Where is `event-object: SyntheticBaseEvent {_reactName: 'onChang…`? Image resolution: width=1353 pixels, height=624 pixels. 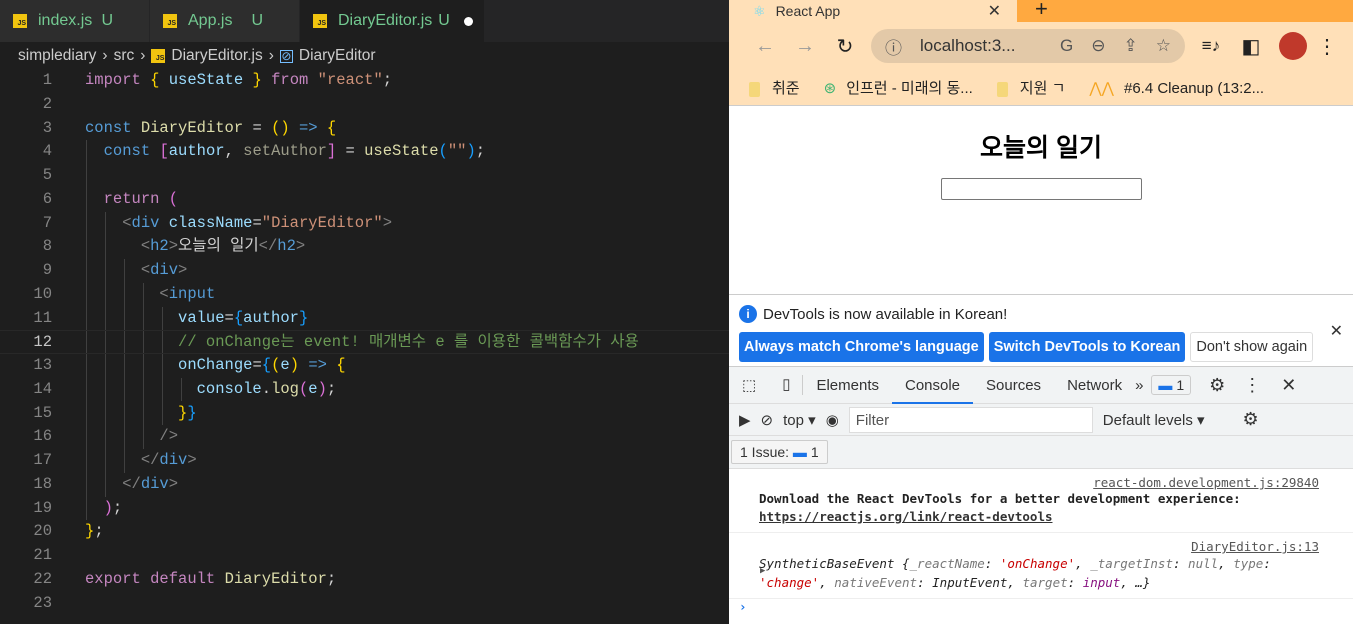
event-object: SyntheticBaseEvent {_reactName: 'onChang… is located at coordinates (1039, 573).